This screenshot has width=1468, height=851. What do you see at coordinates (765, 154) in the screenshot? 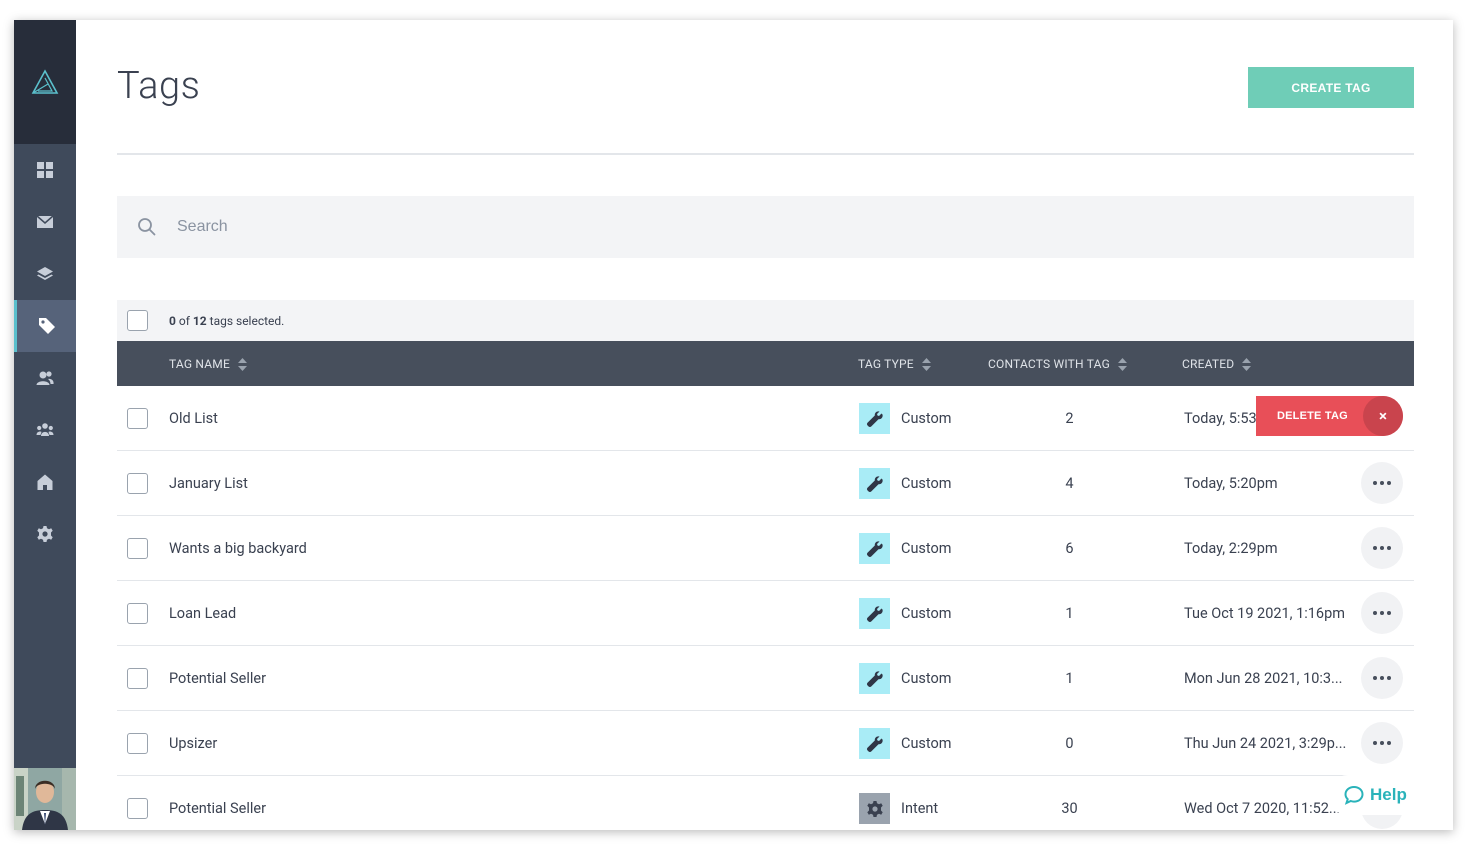
I see `divider` at bounding box center [765, 154].